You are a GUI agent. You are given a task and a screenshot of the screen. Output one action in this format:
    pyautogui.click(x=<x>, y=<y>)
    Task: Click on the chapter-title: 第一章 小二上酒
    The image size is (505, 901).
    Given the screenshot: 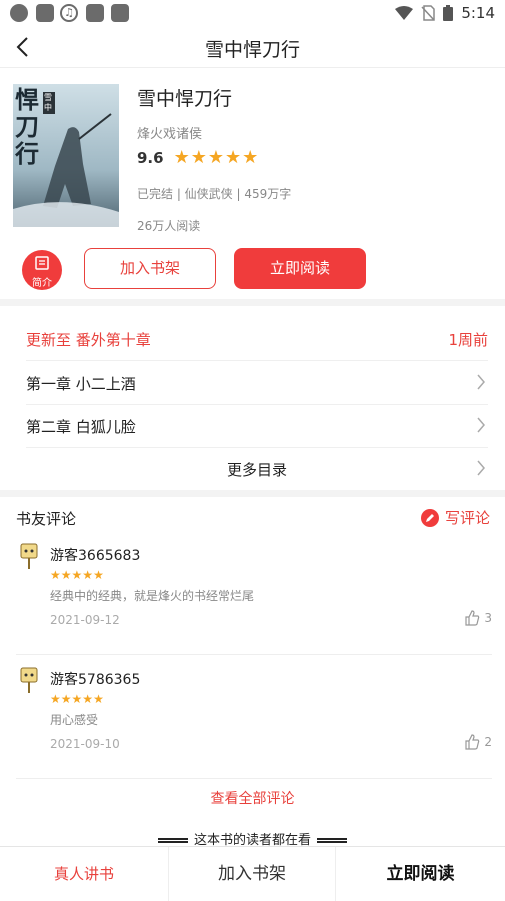 What is the action you would take?
    pyautogui.click(x=81, y=384)
    